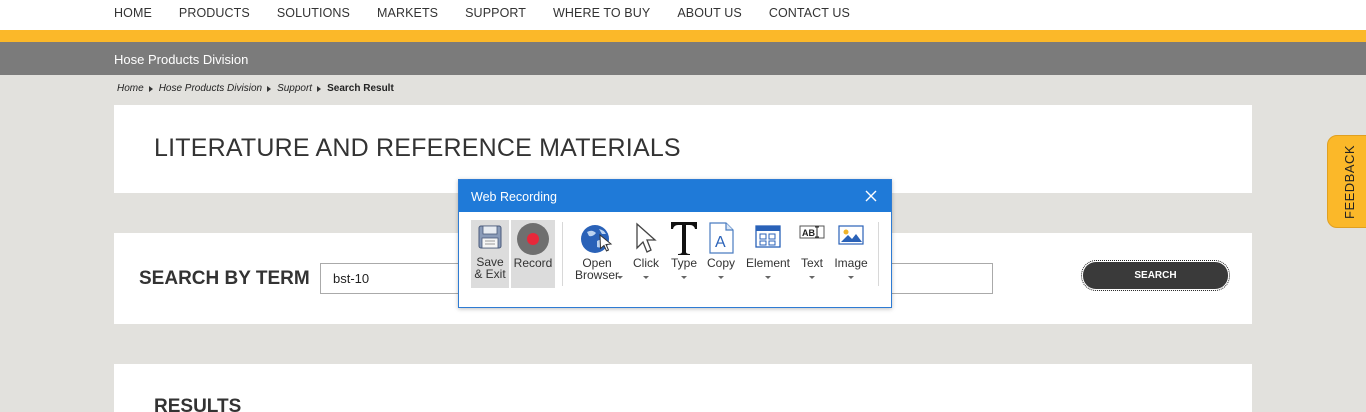 This screenshot has width=1366, height=412. I want to click on search-heading: SEARCH BY TERM, so click(224, 278).